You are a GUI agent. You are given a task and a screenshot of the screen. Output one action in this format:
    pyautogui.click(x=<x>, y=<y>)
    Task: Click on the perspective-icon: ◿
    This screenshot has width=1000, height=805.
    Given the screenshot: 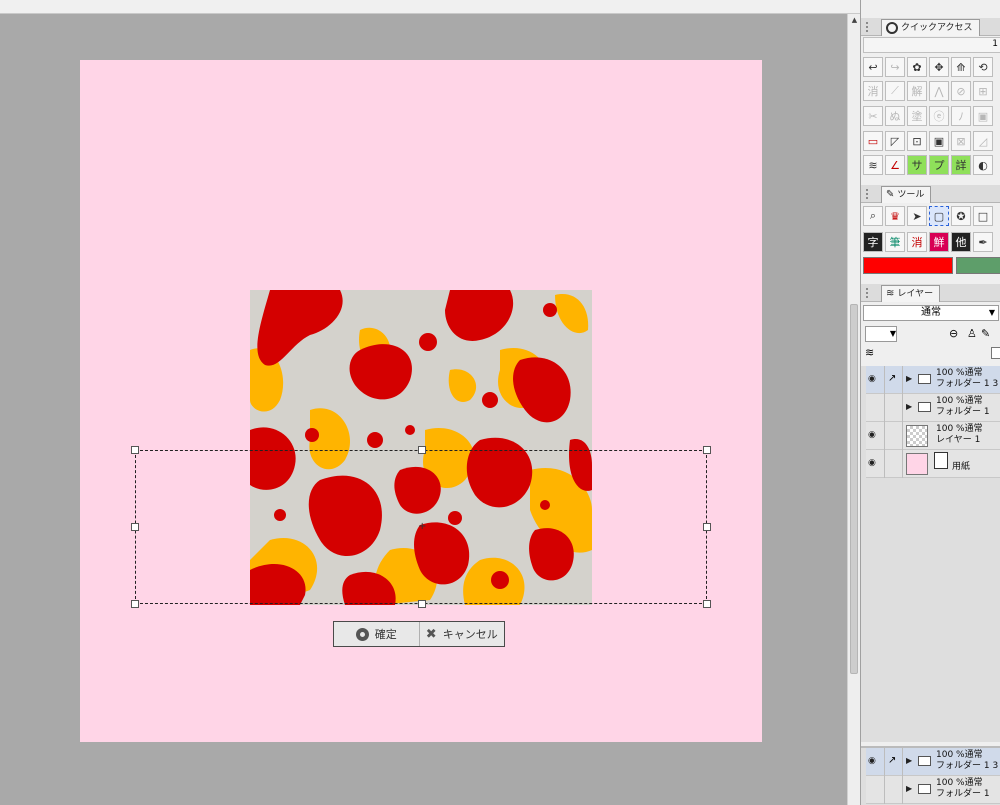 What is the action you would take?
    pyautogui.click(x=983, y=141)
    